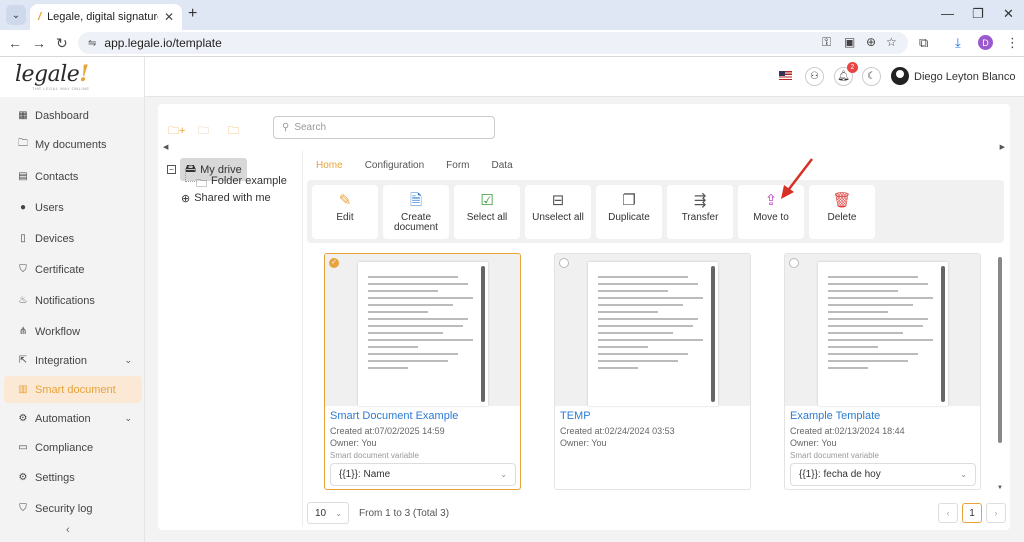 This screenshot has width=1024, height=542. I want to click on page-size-select: 10 ⌄, so click(328, 513).